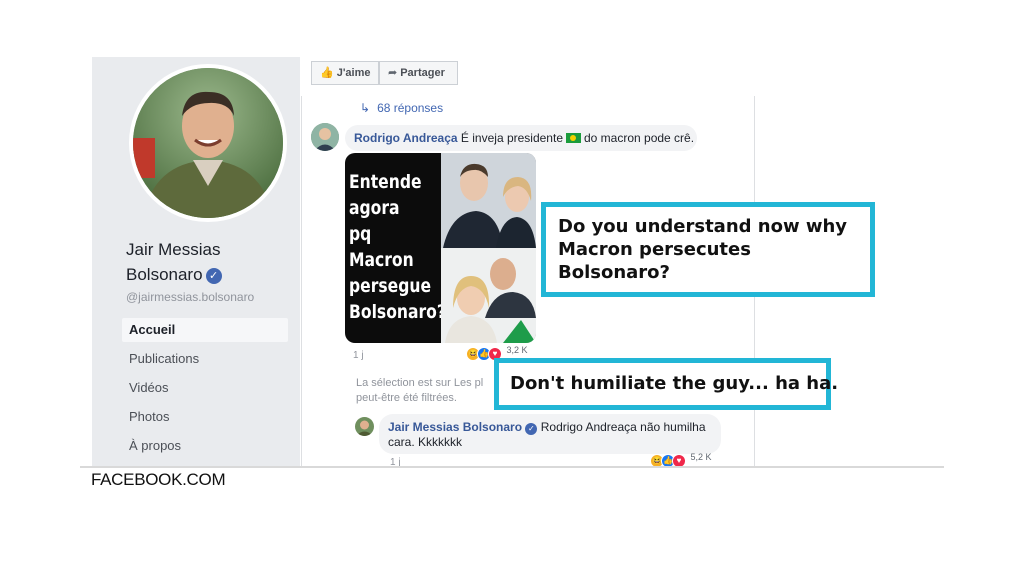 This screenshot has width=1024, height=576. I want to click on comment-text-part2: do macron pode crê., so click(639, 138).